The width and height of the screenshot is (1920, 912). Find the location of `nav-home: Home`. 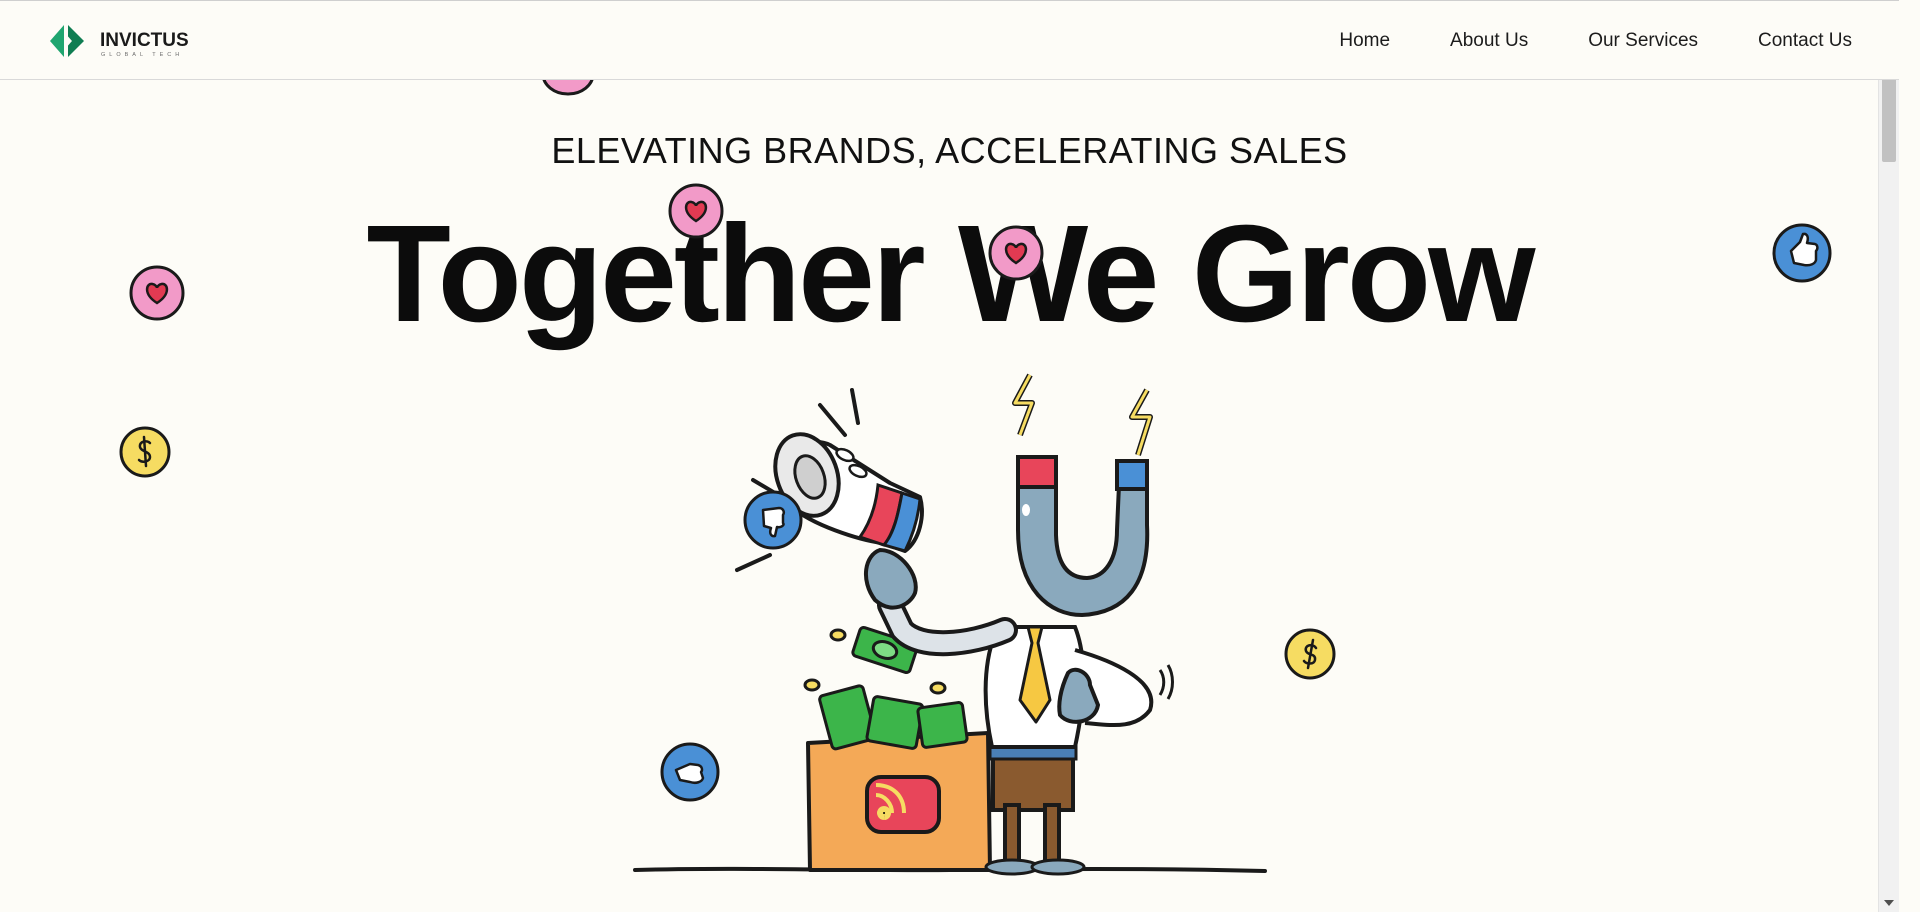

nav-home: Home is located at coordinates (1364, 41).